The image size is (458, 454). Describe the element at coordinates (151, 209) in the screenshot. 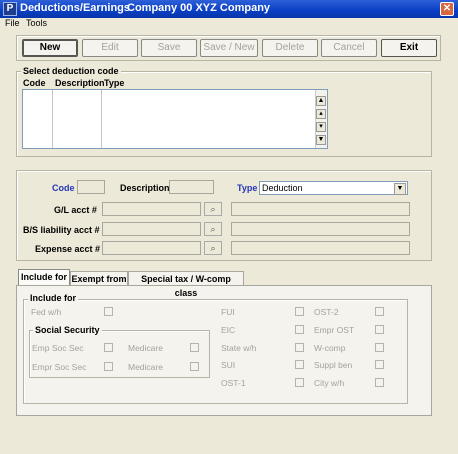

I see `gl-acct-field` at that location.